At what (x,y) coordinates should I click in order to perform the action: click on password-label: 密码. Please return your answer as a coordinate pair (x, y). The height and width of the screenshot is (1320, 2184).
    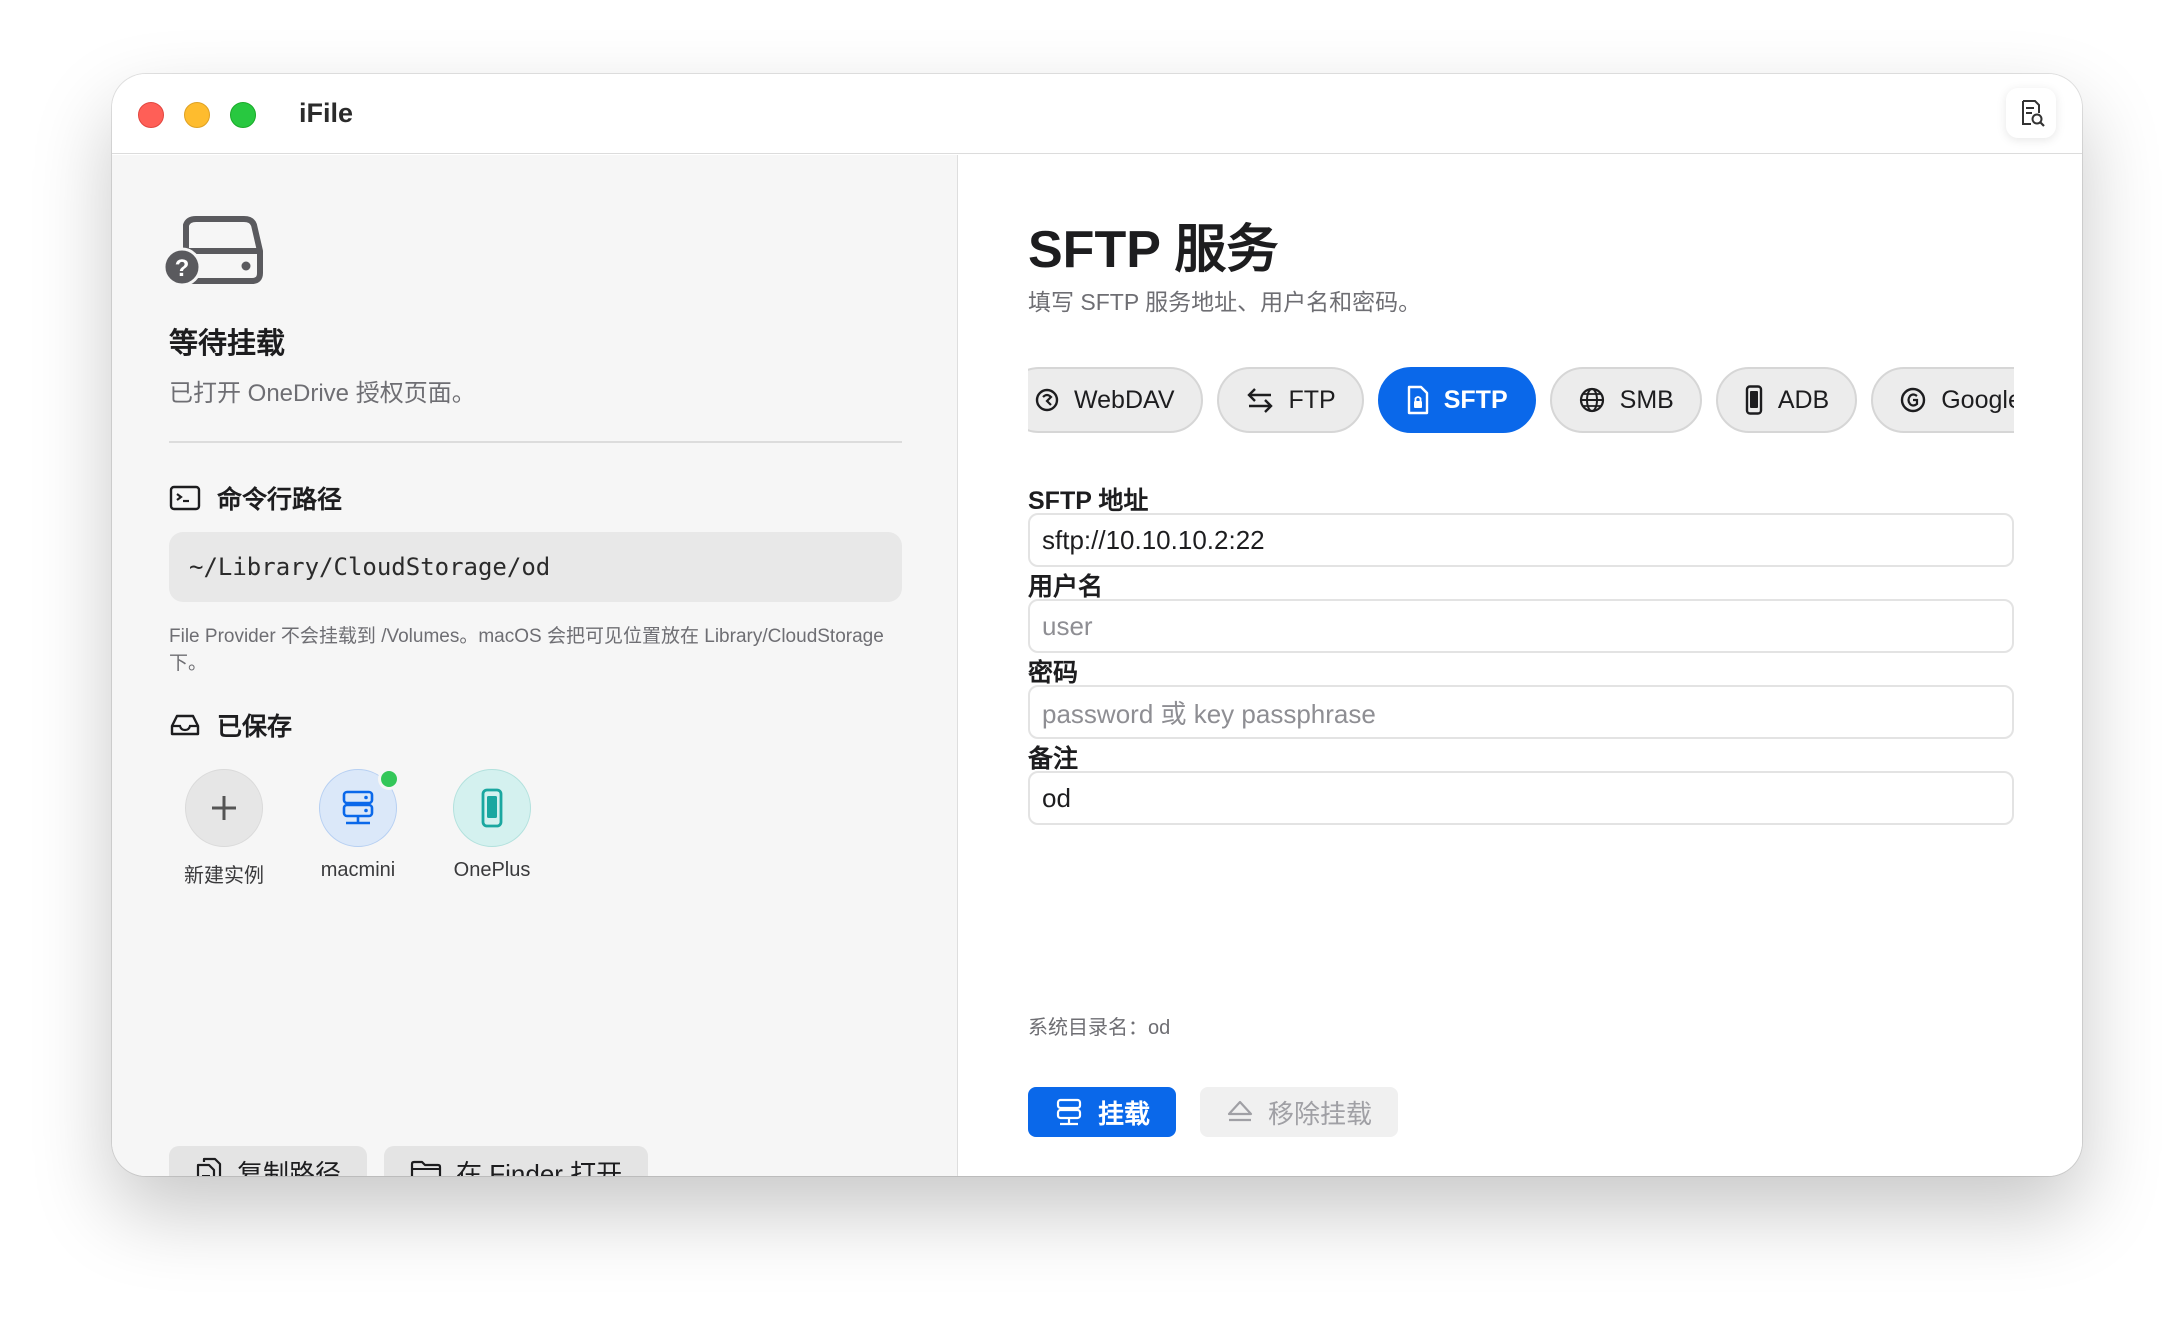
    Looking at the image, I should click on (1053, 673).